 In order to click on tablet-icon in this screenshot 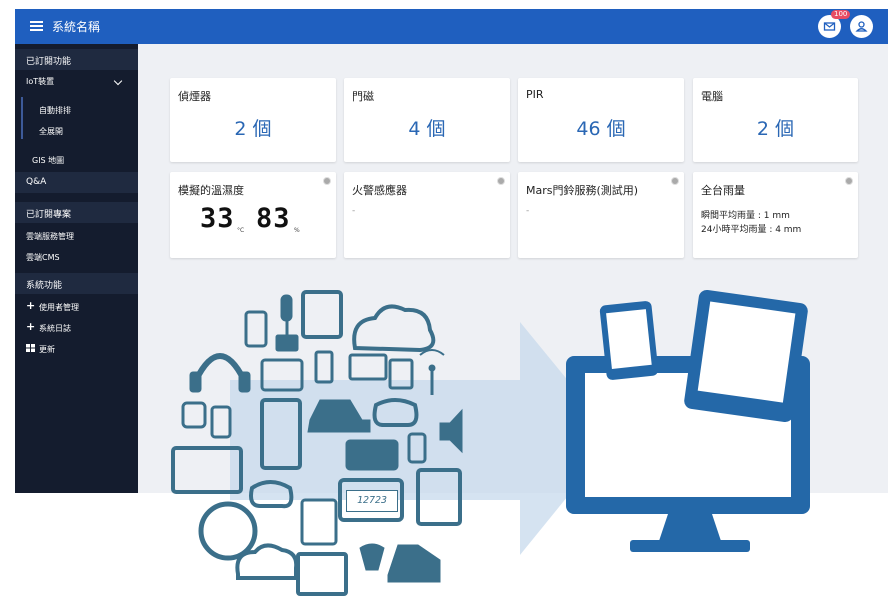, I will do `click(322, 314)`.